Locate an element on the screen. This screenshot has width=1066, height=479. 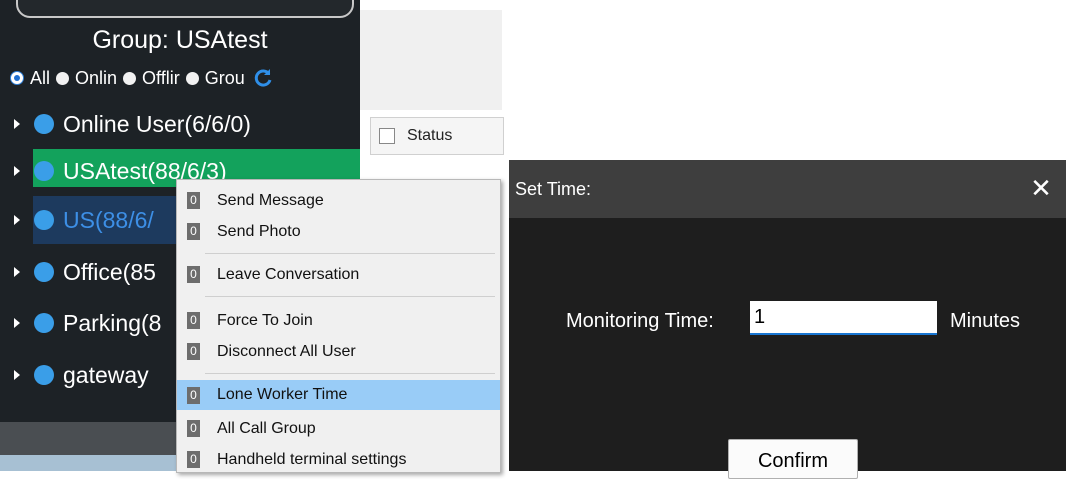
group-title: Group: USAtest is located at coordinates (180, 40).